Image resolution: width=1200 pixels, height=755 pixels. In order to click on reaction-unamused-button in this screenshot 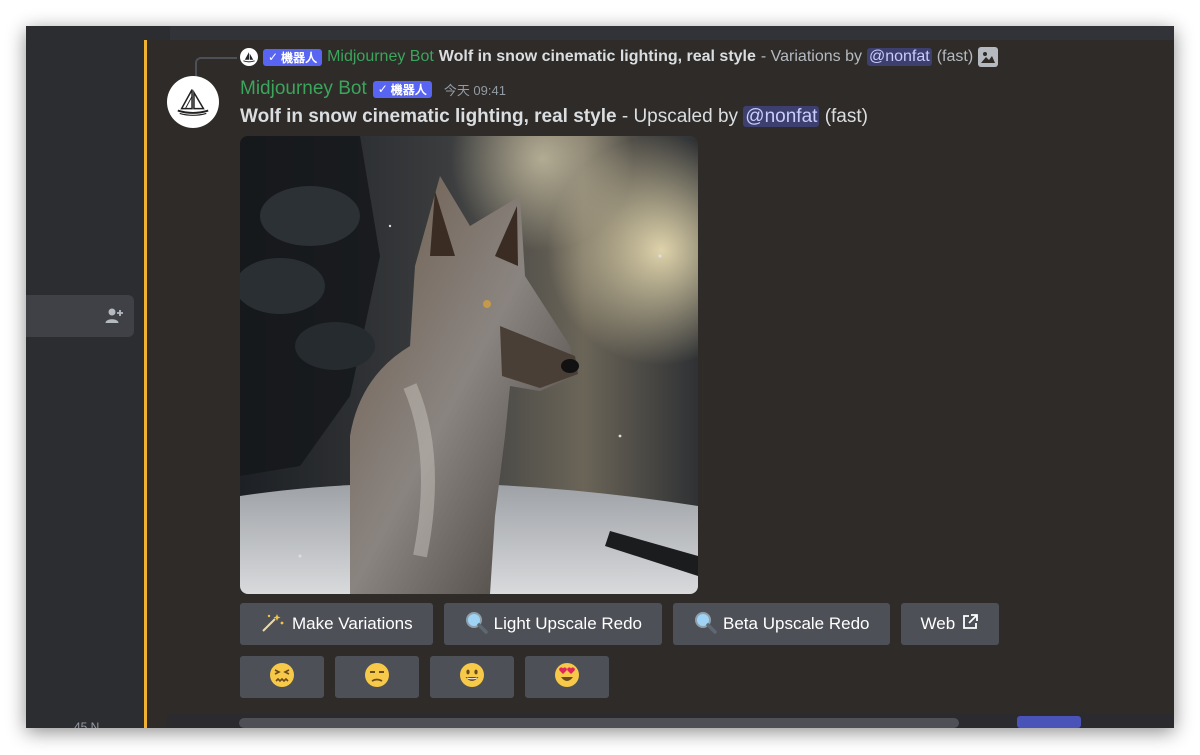, I will do `click(377, 677)`.